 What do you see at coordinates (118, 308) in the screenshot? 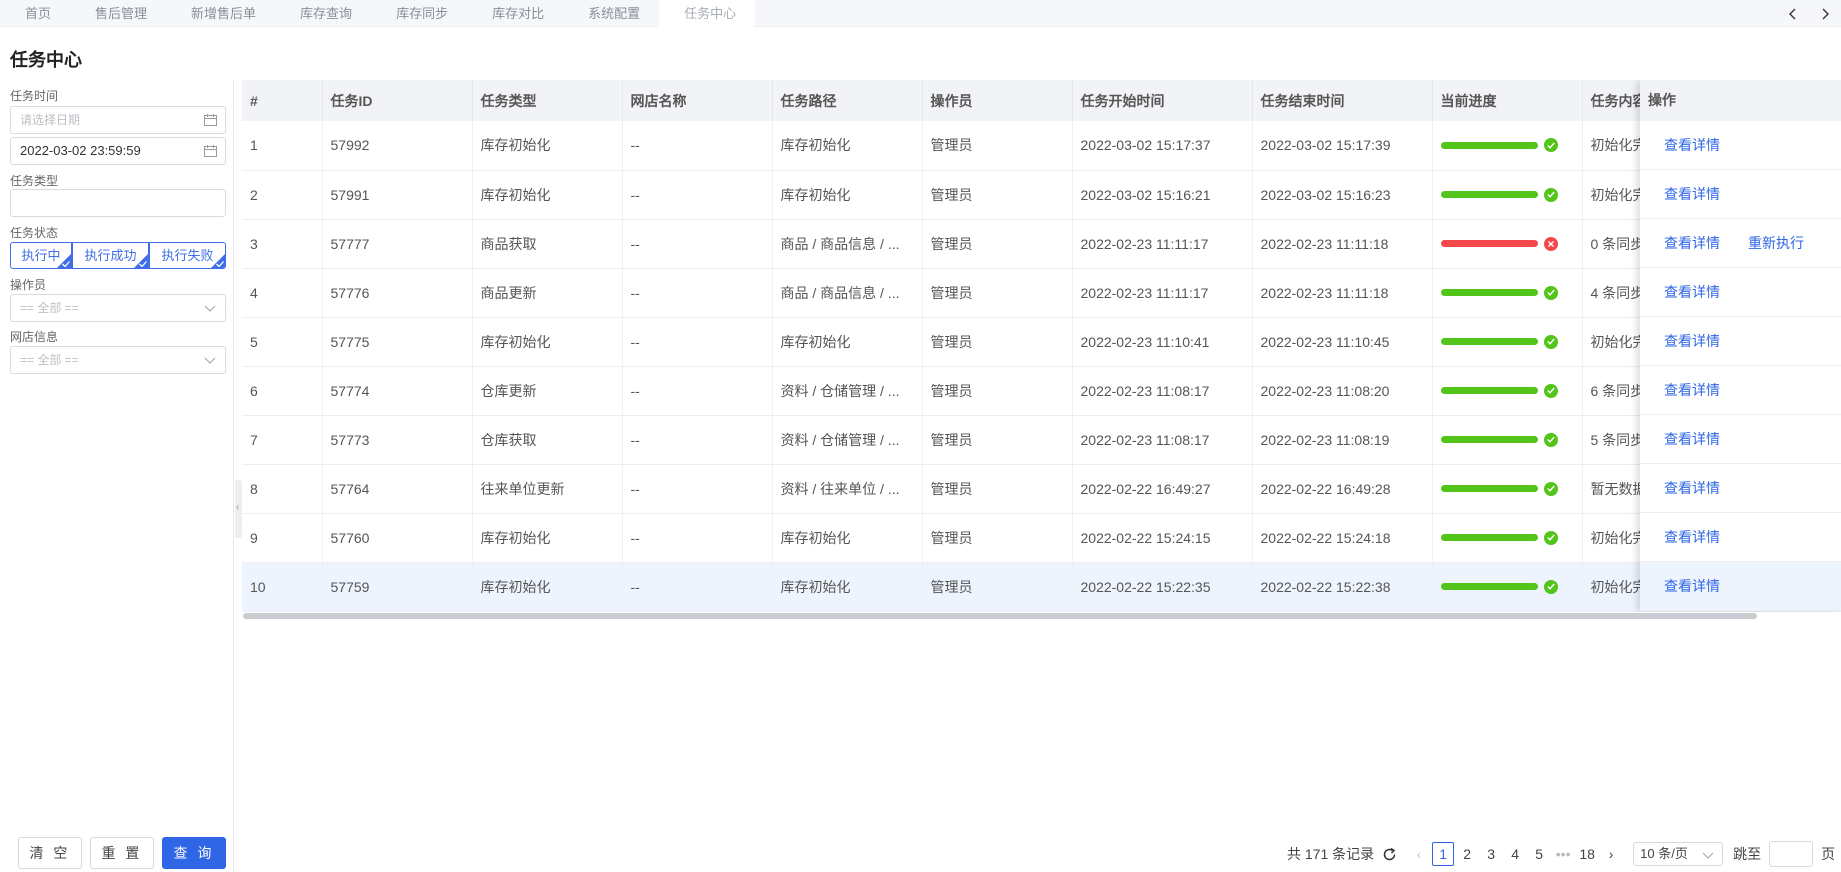
I see `operator-select: == 全部 ==` at bounding box center [118, 308].